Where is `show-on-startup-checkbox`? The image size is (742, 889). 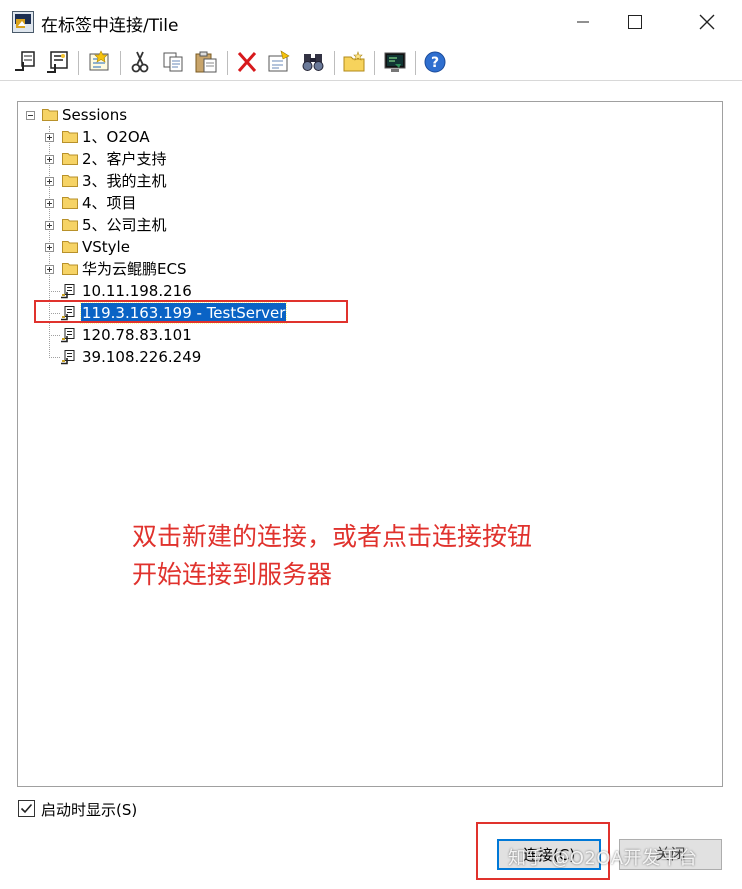
show-on-startup-checkbox is located at coordinates (26, 808).